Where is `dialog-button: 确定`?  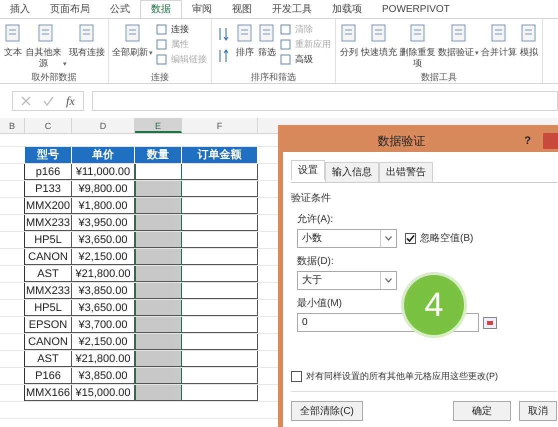
dialog-button: 确定 is located at coordinates (482, 411).